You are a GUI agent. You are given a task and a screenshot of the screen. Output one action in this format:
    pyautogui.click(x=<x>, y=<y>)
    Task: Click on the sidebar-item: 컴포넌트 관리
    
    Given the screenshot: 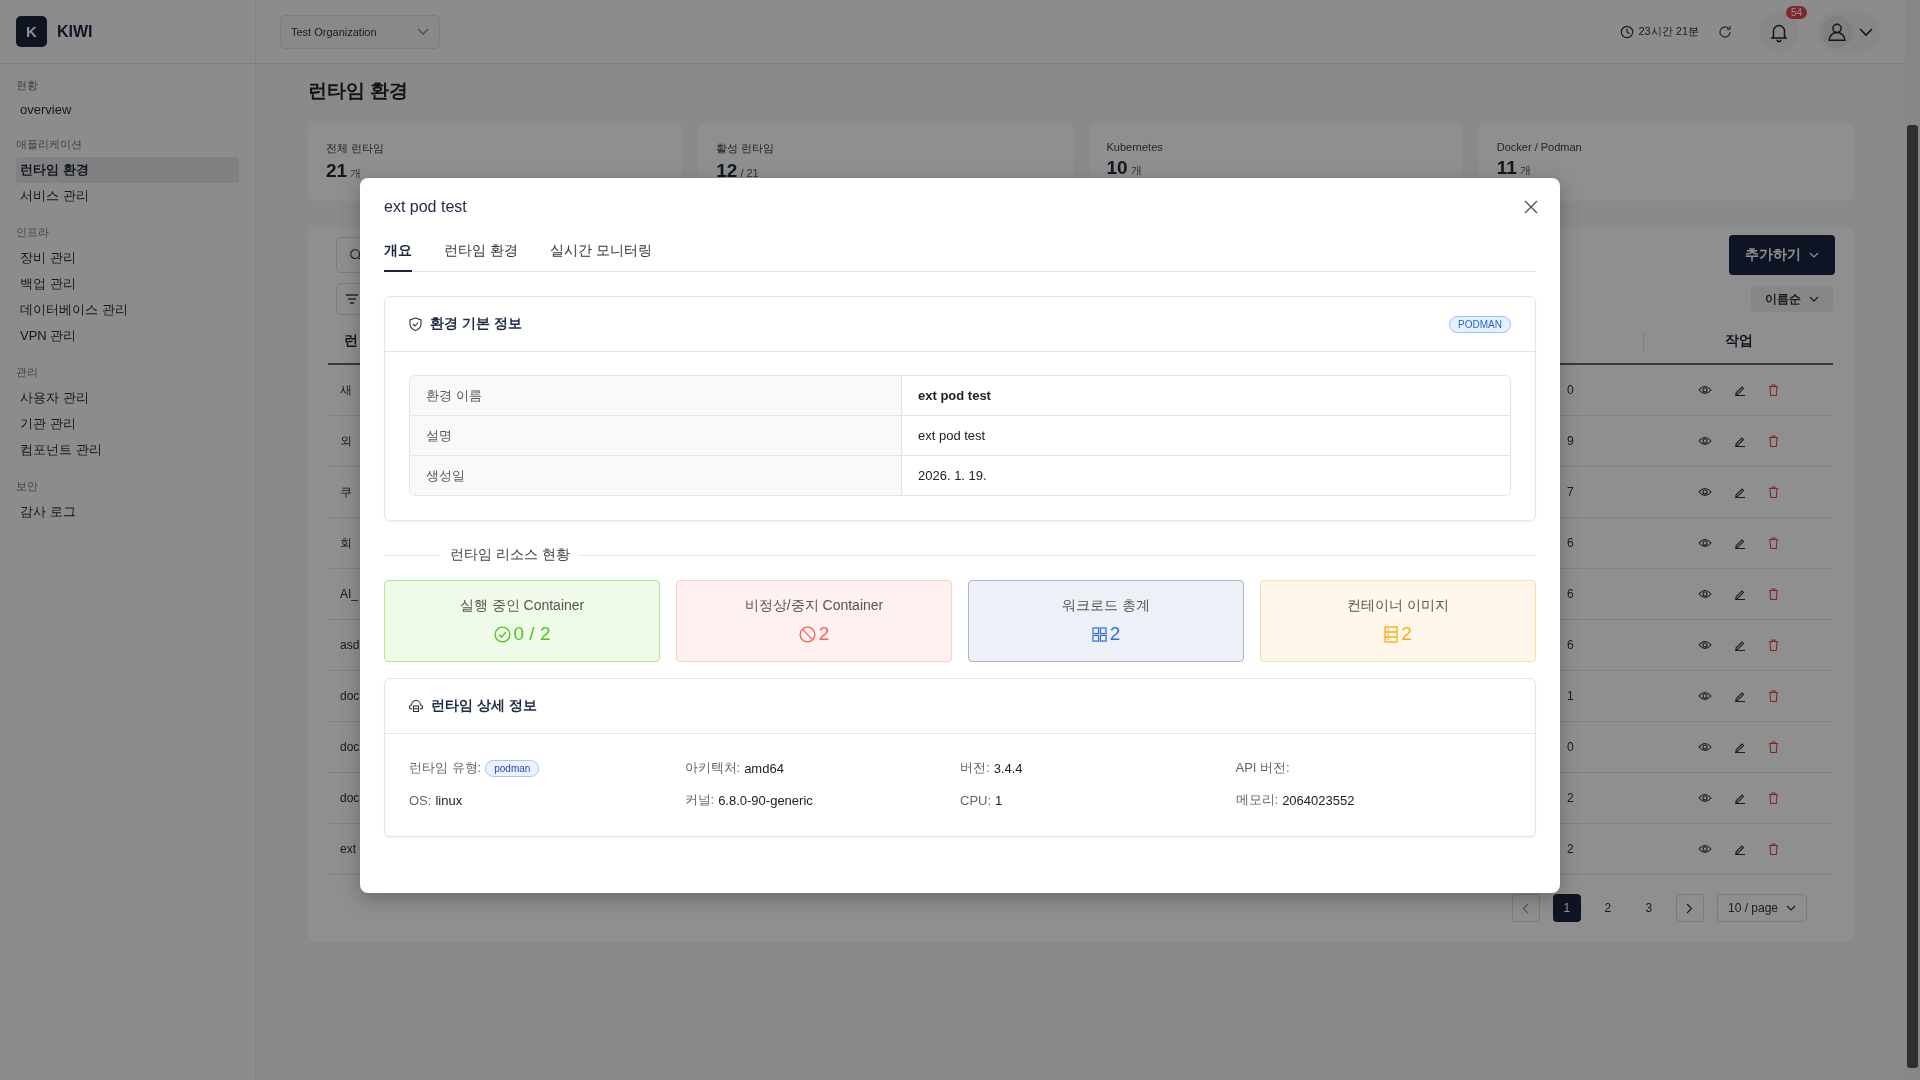 What is the action you would take?
    pyautogui.click(x=127, y=450)
    